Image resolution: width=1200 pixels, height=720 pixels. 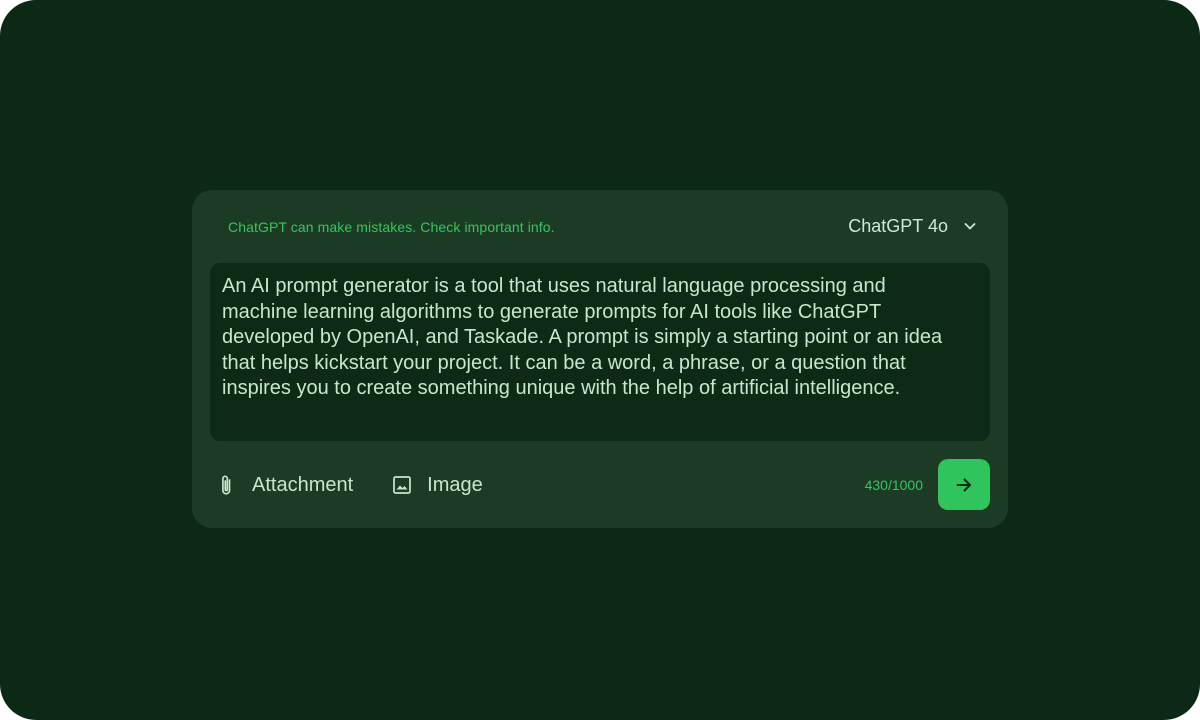 I want to click on arrow-right-icon, so click(x=964, y=485).